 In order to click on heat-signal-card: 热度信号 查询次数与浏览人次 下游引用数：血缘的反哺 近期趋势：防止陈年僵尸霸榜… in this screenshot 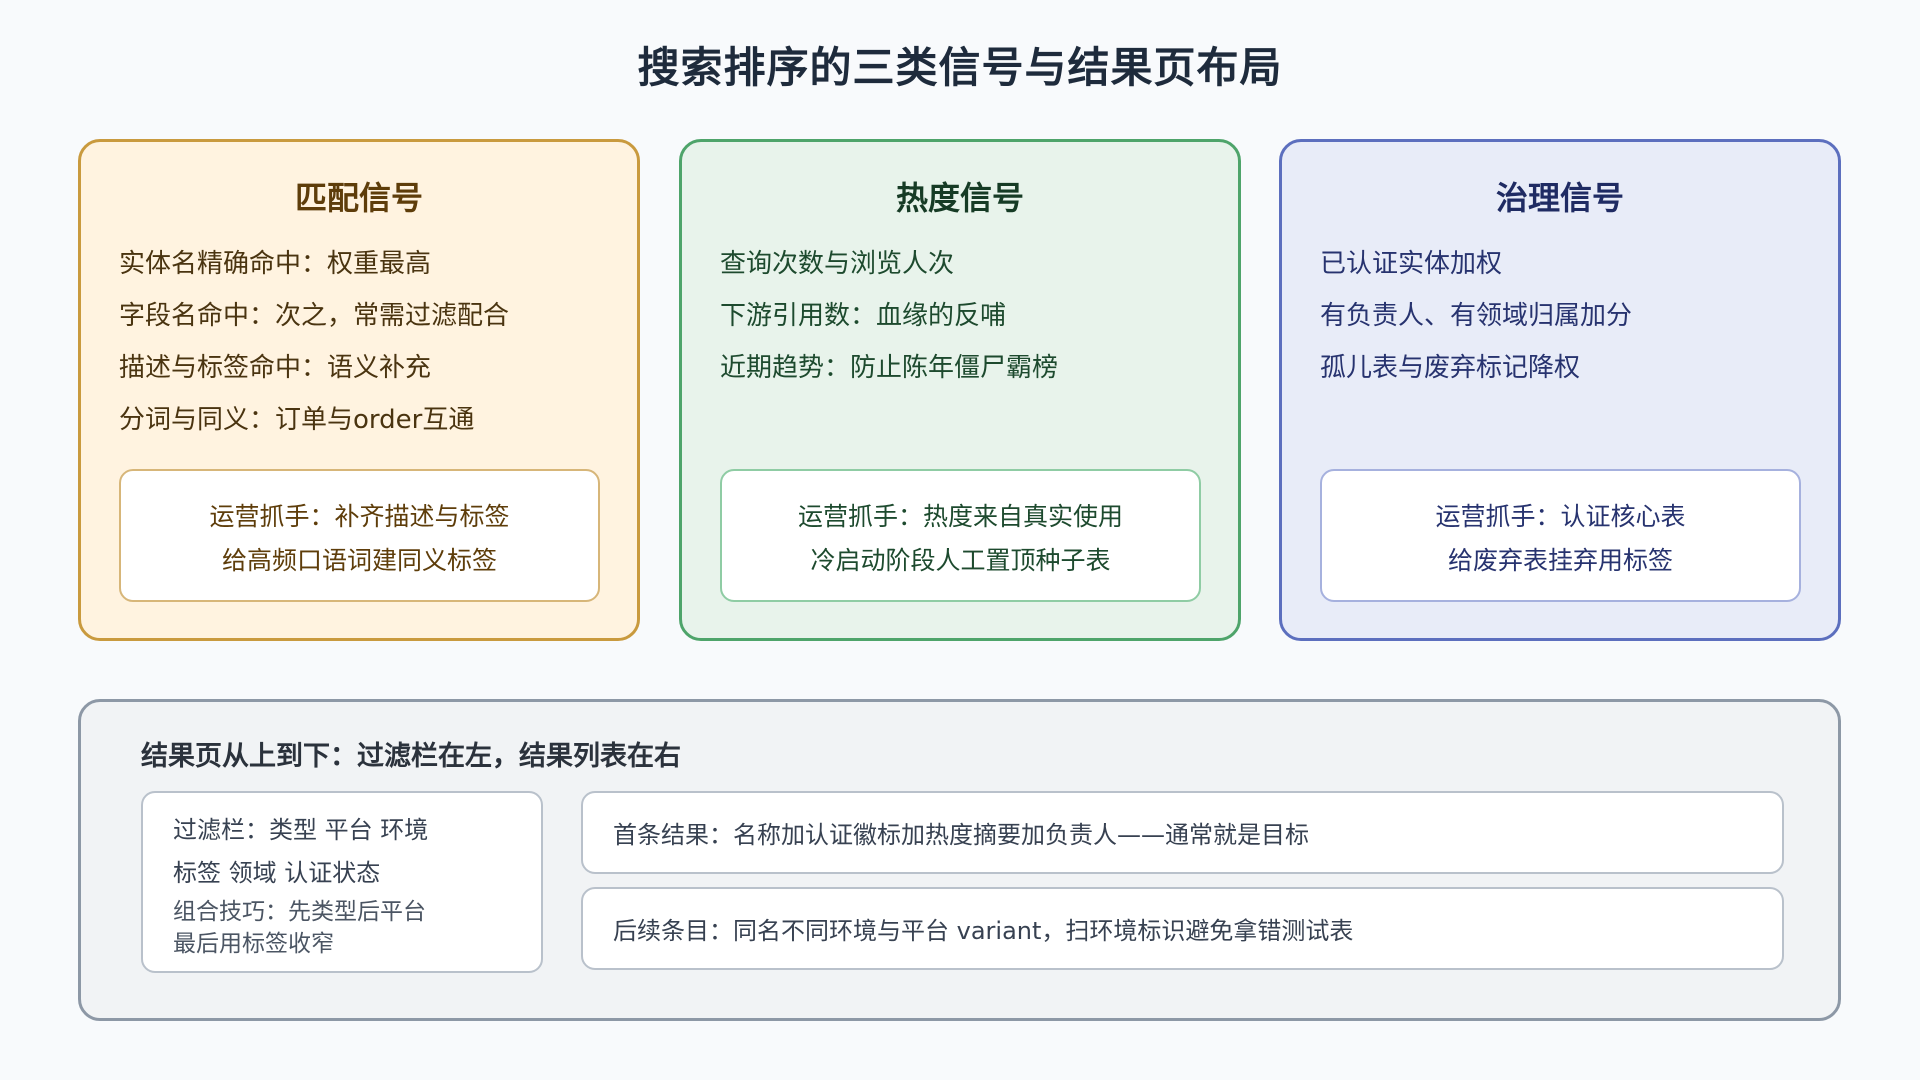, I will do `click(960, 390)`.